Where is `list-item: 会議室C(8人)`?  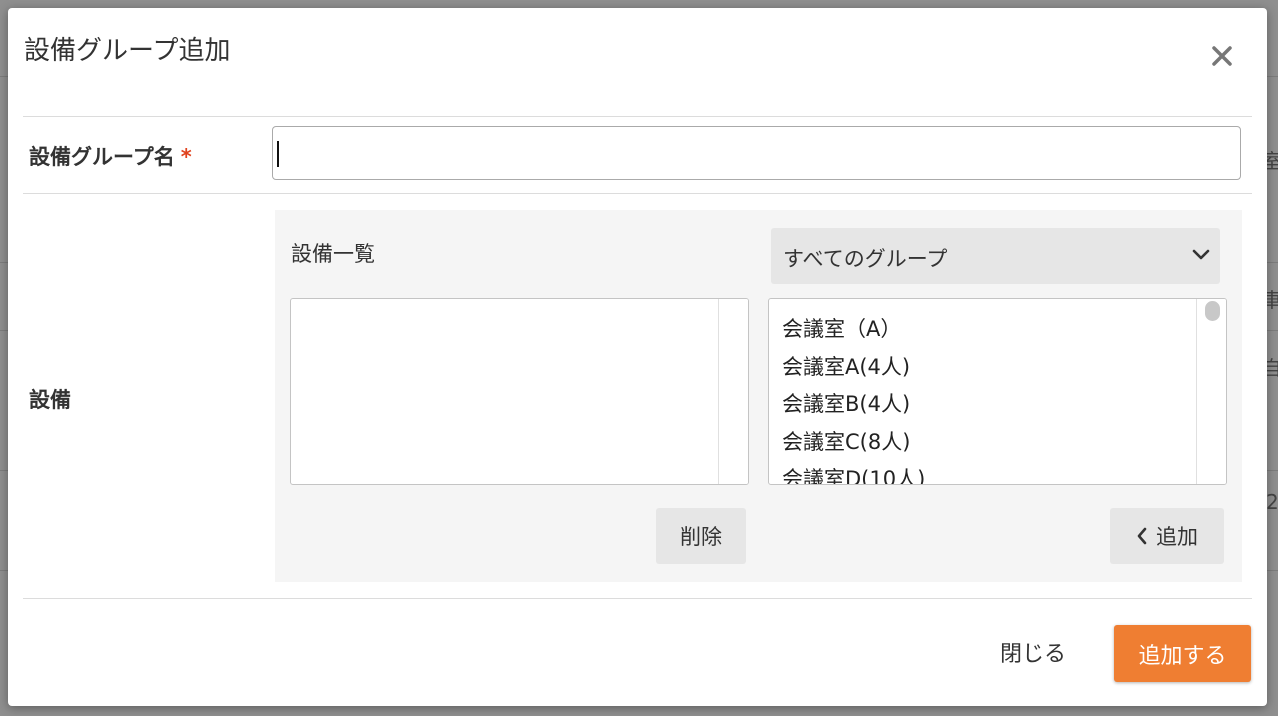 list-item: 会議室C(8人) is located at coordinates (853, 443).